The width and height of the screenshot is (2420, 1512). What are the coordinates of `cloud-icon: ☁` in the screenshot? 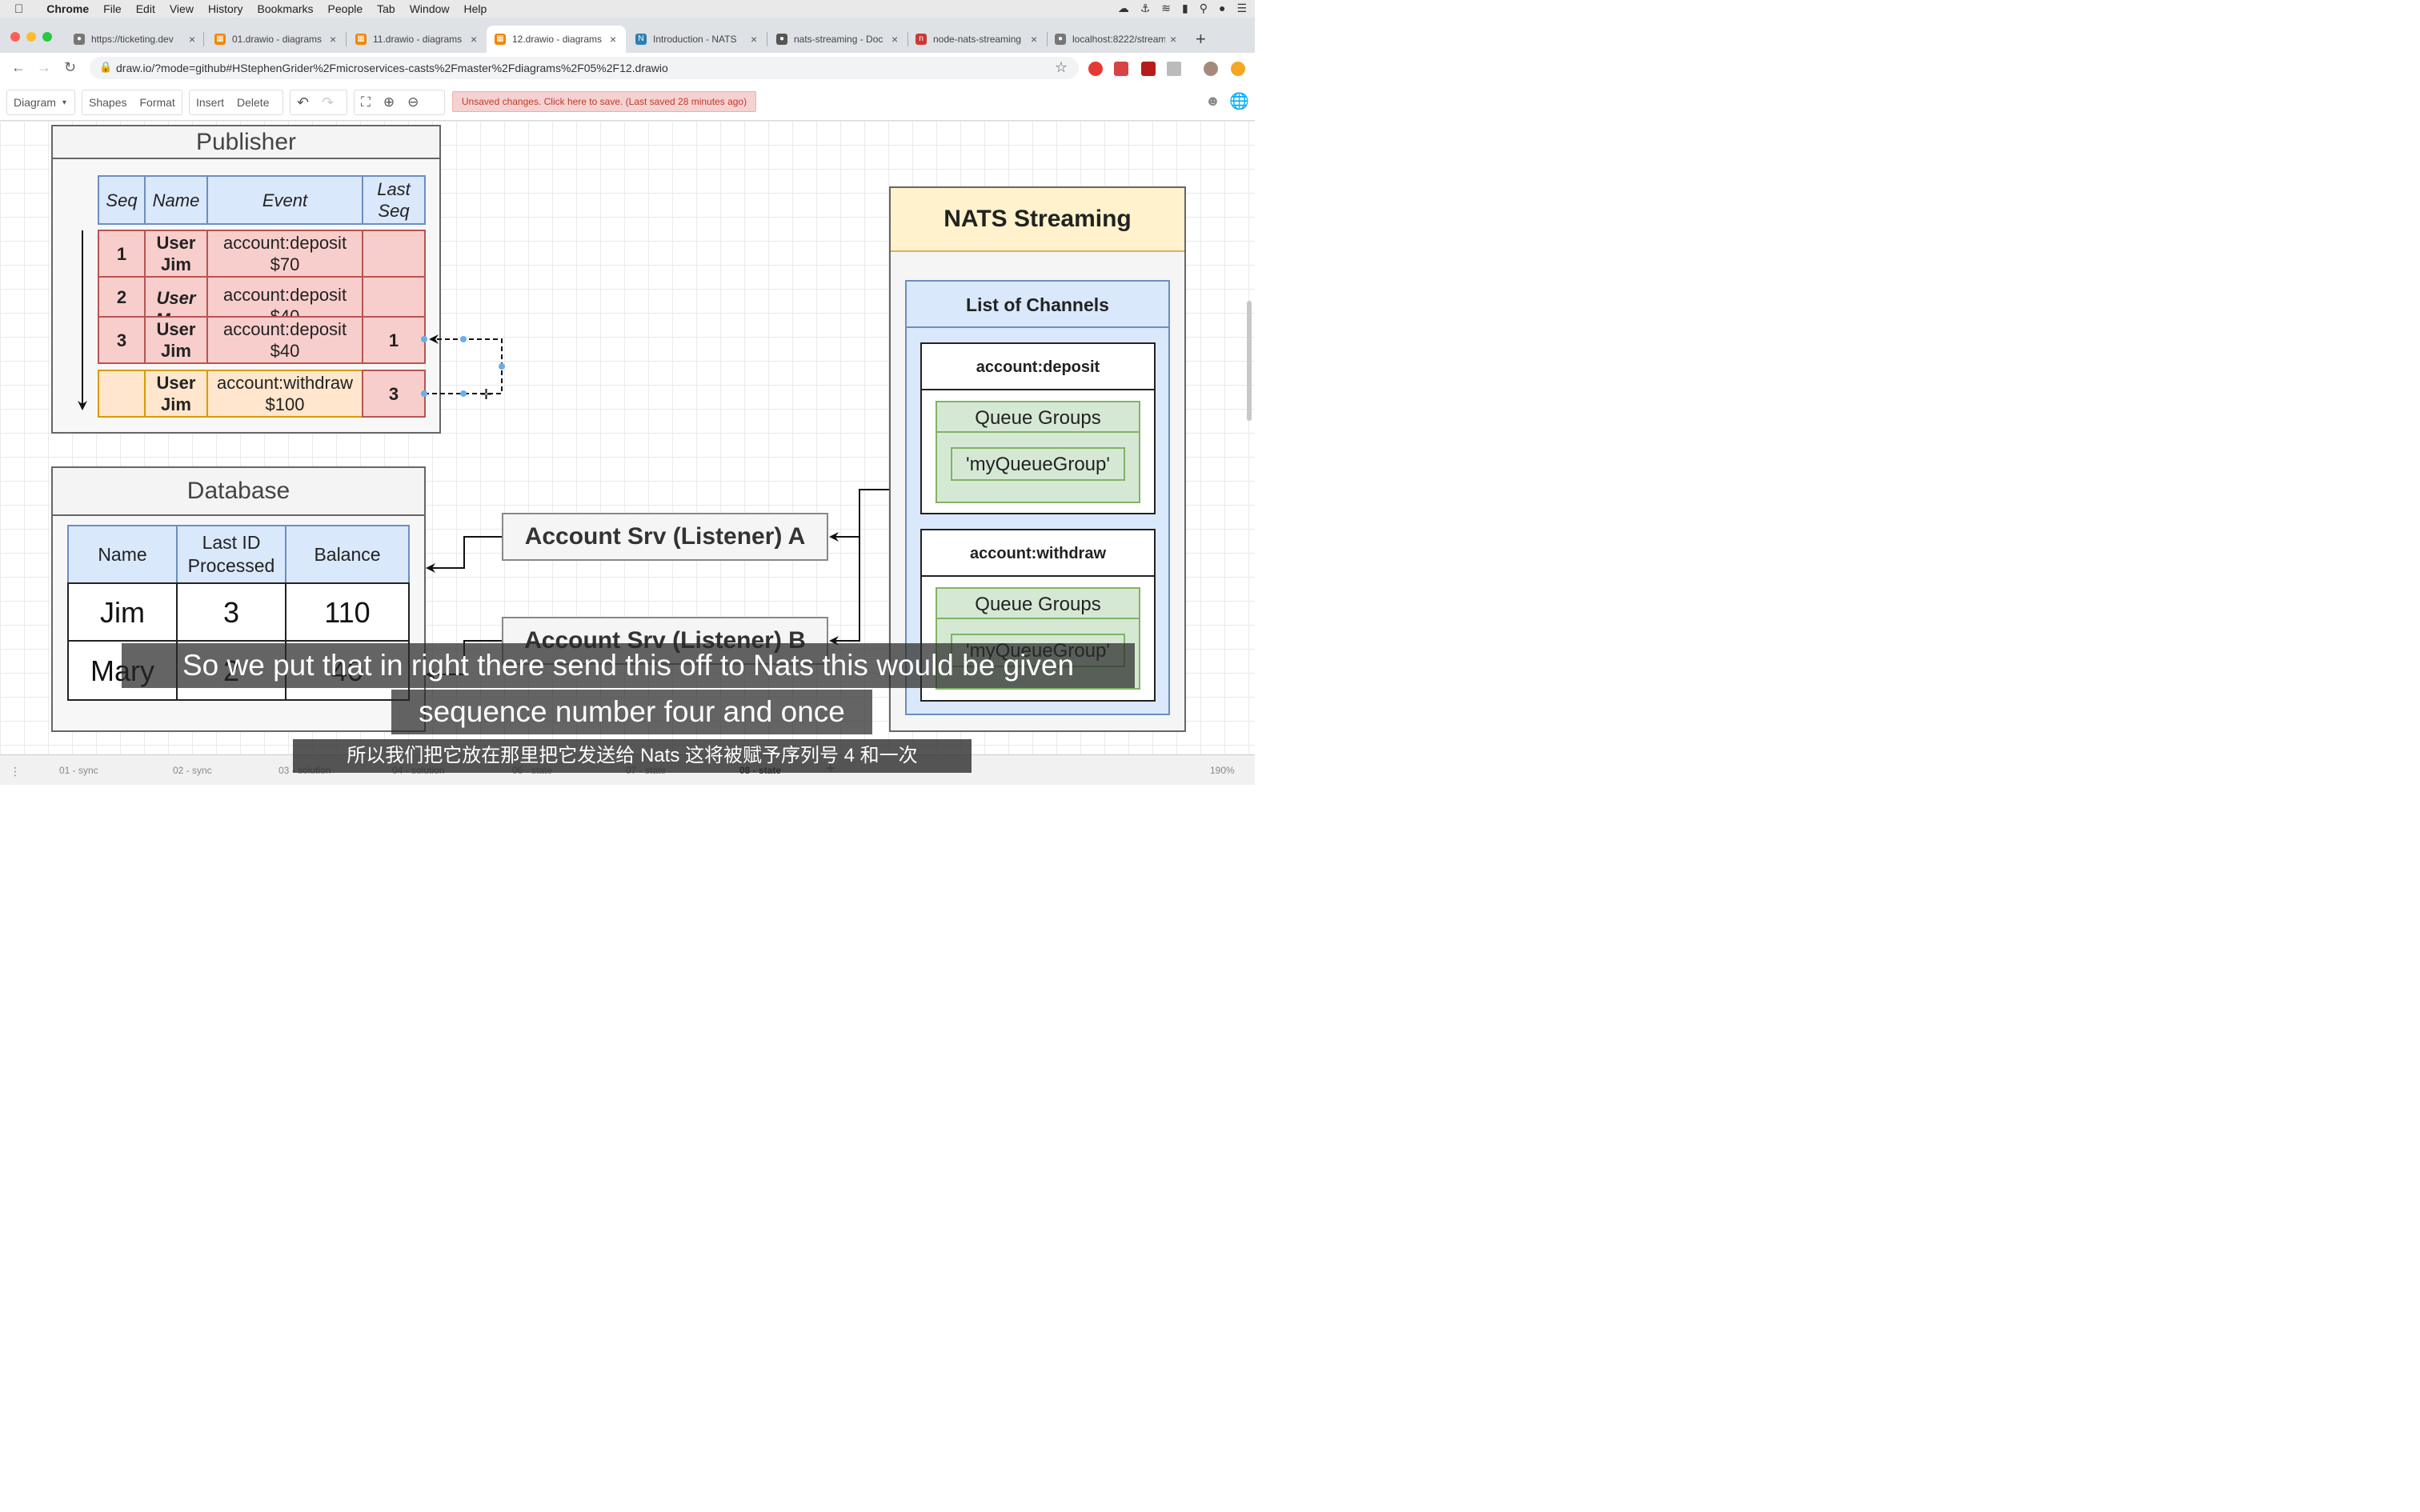 It's located at (1123, 8).